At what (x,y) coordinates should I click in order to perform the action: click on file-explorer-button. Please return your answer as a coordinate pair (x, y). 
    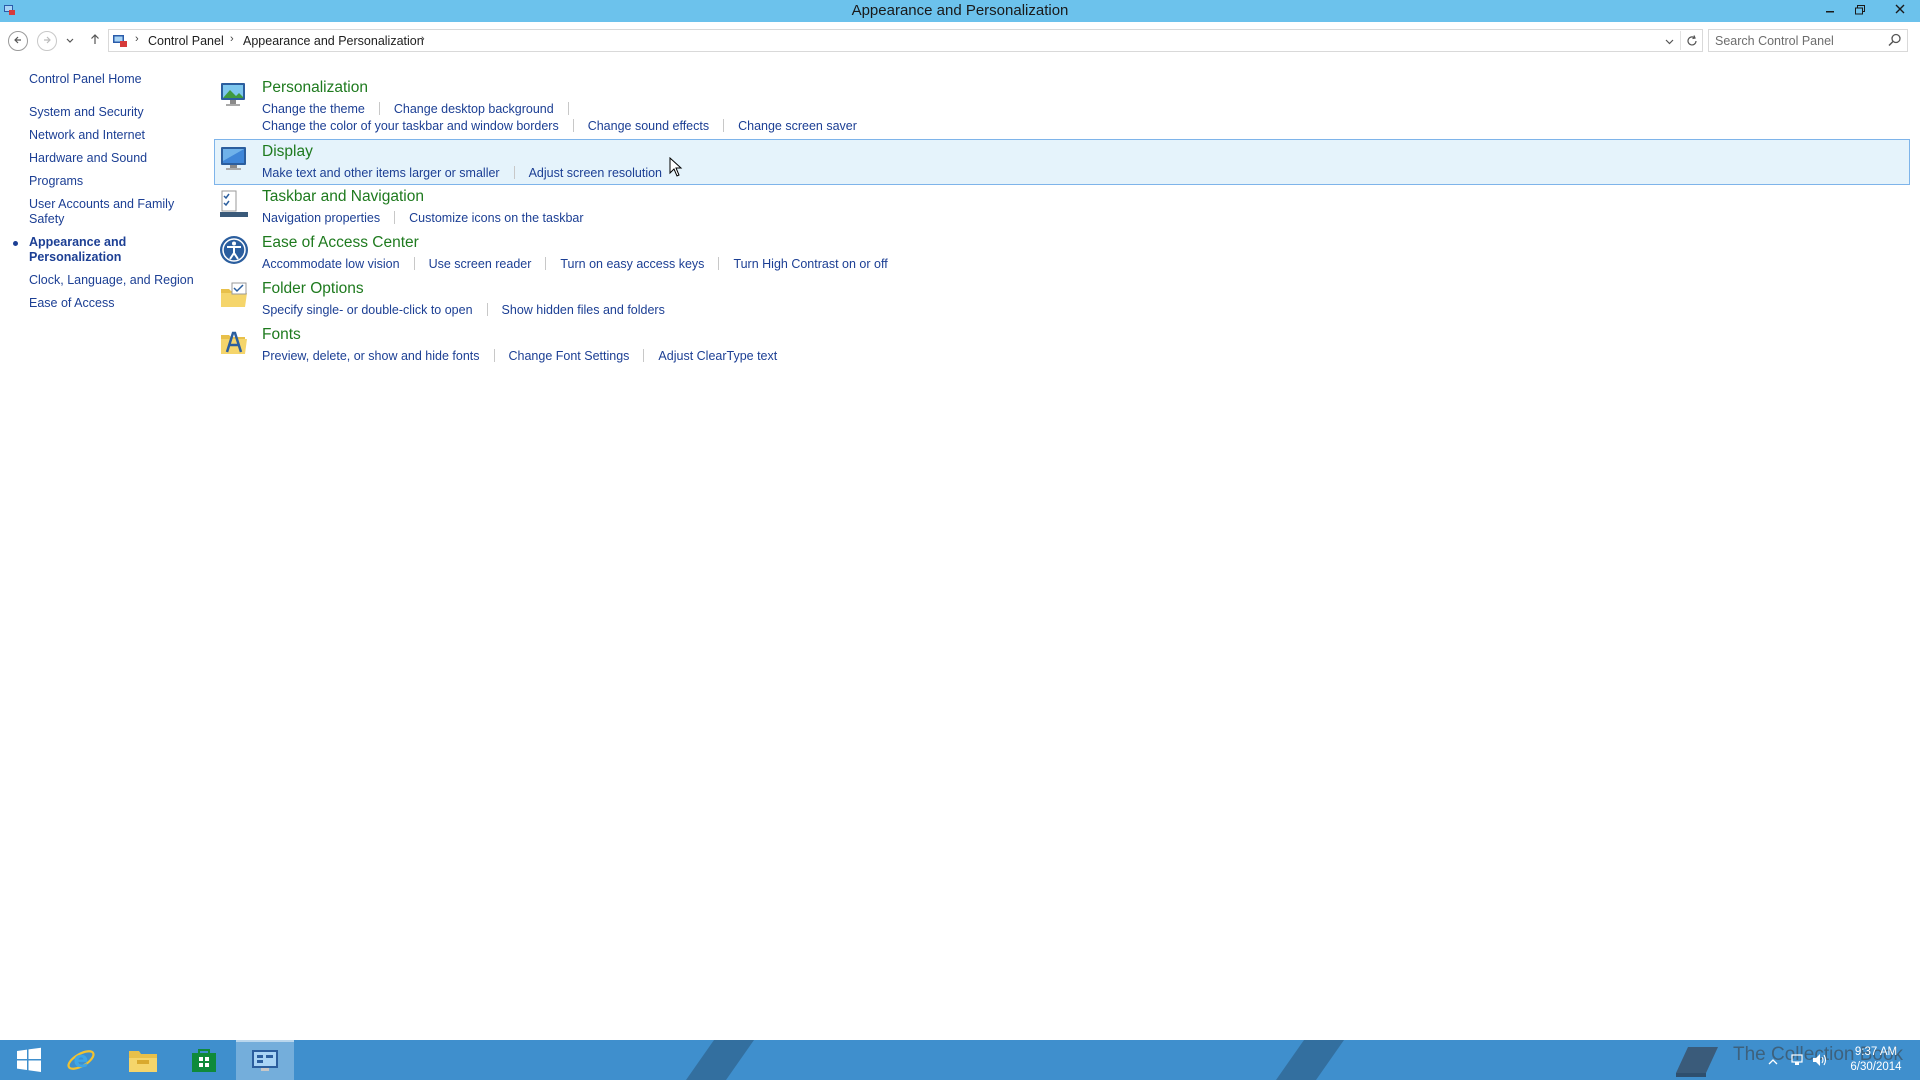
    Looking at the image, I should click on (143, 1060).